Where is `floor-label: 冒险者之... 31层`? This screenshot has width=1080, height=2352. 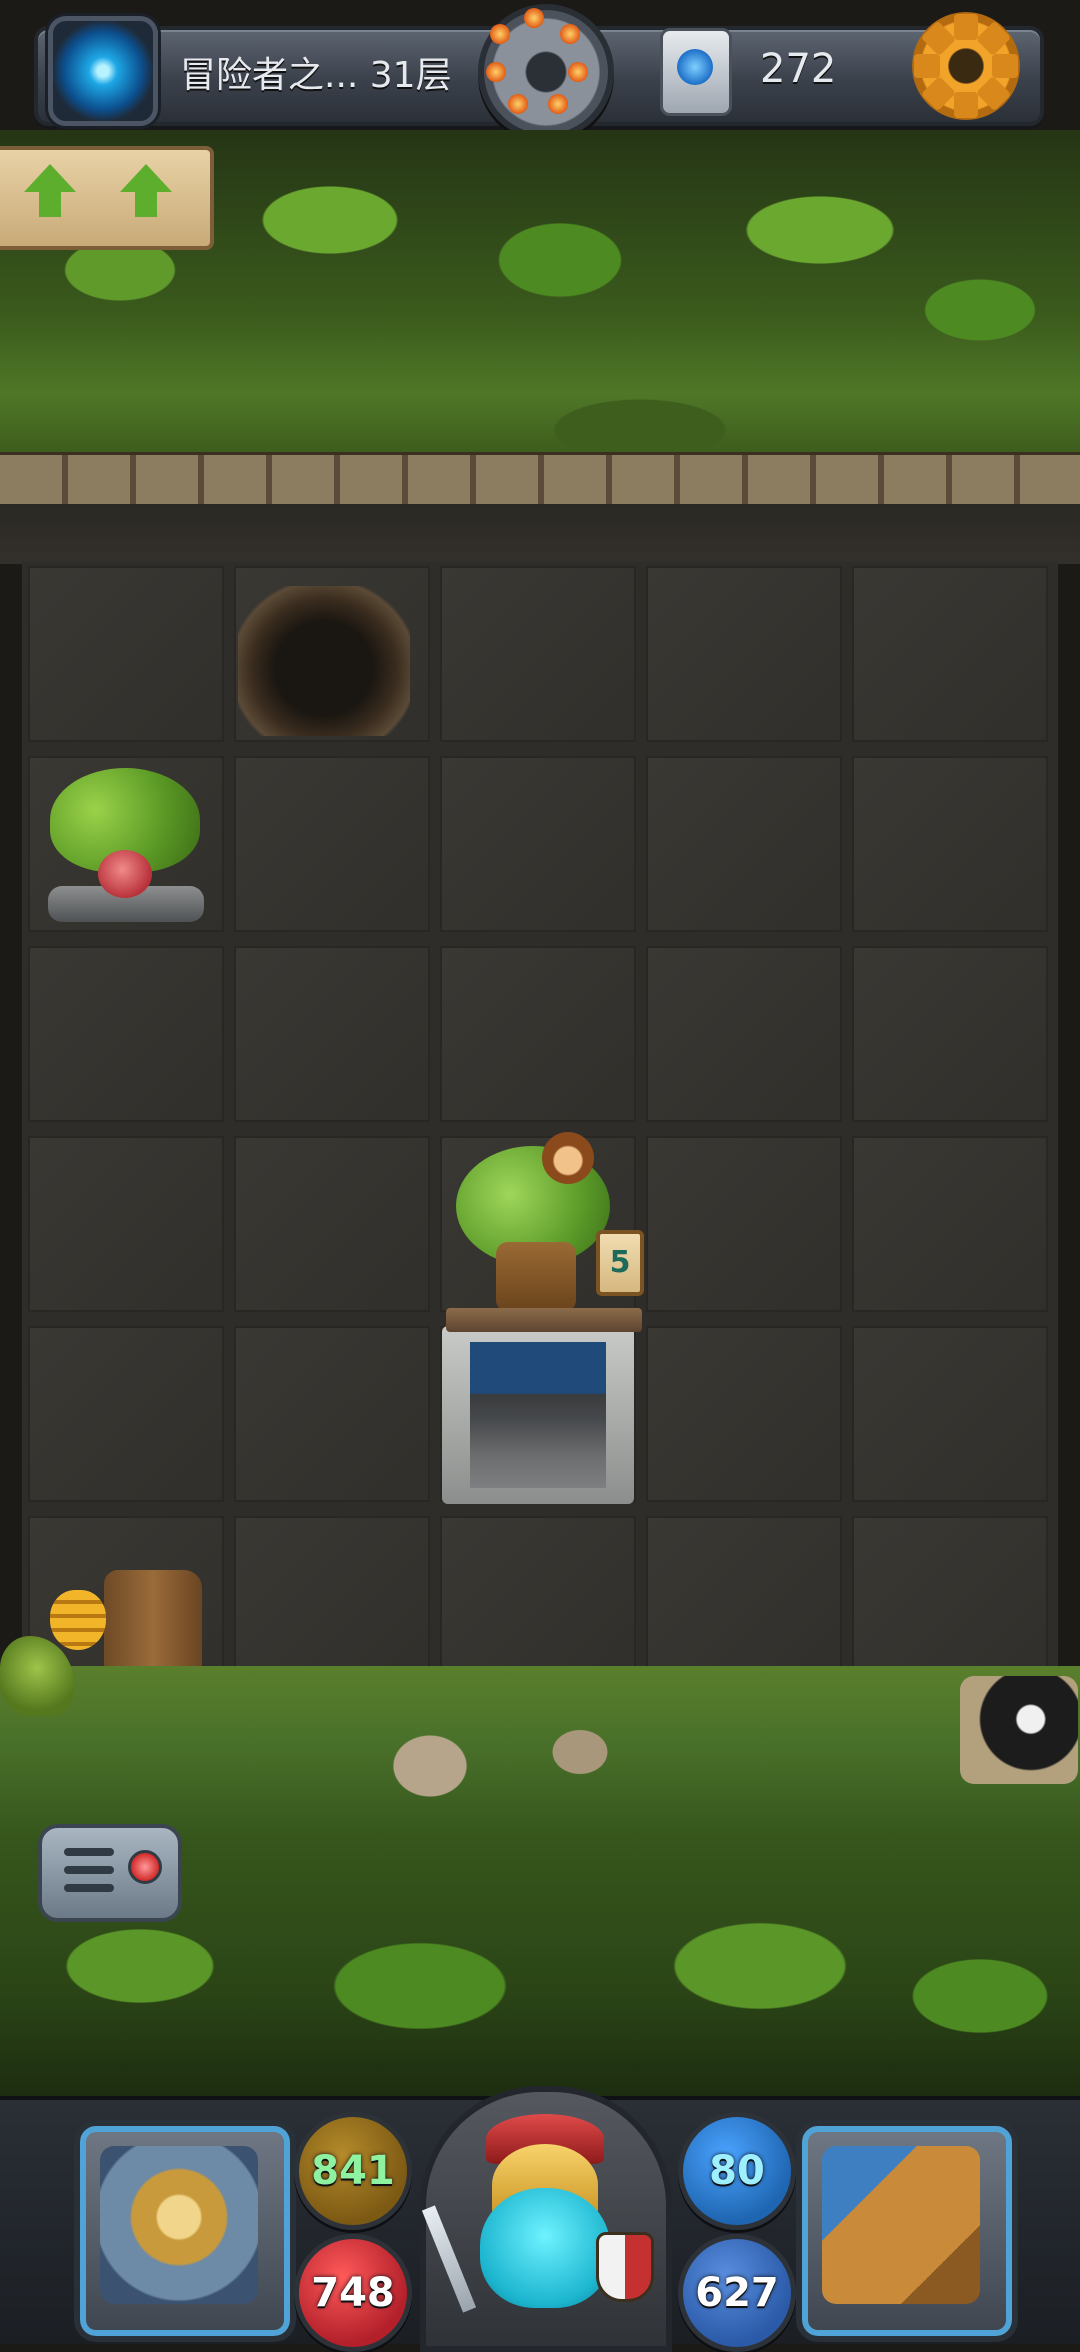 floor-label: 冒险者之... 31层 is located at coordinates (316, 75).